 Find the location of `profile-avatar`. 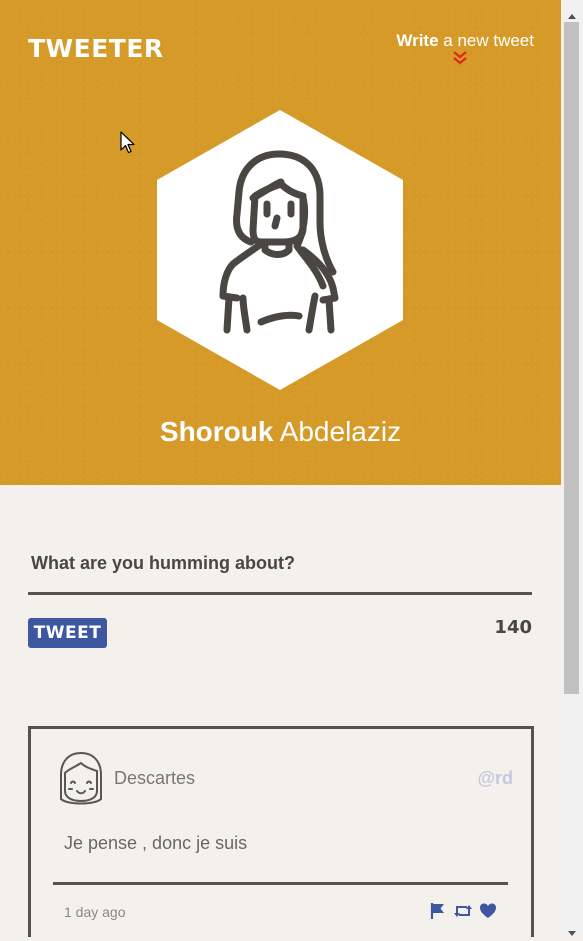

profile-avatar is located at coordinates (280, 250).